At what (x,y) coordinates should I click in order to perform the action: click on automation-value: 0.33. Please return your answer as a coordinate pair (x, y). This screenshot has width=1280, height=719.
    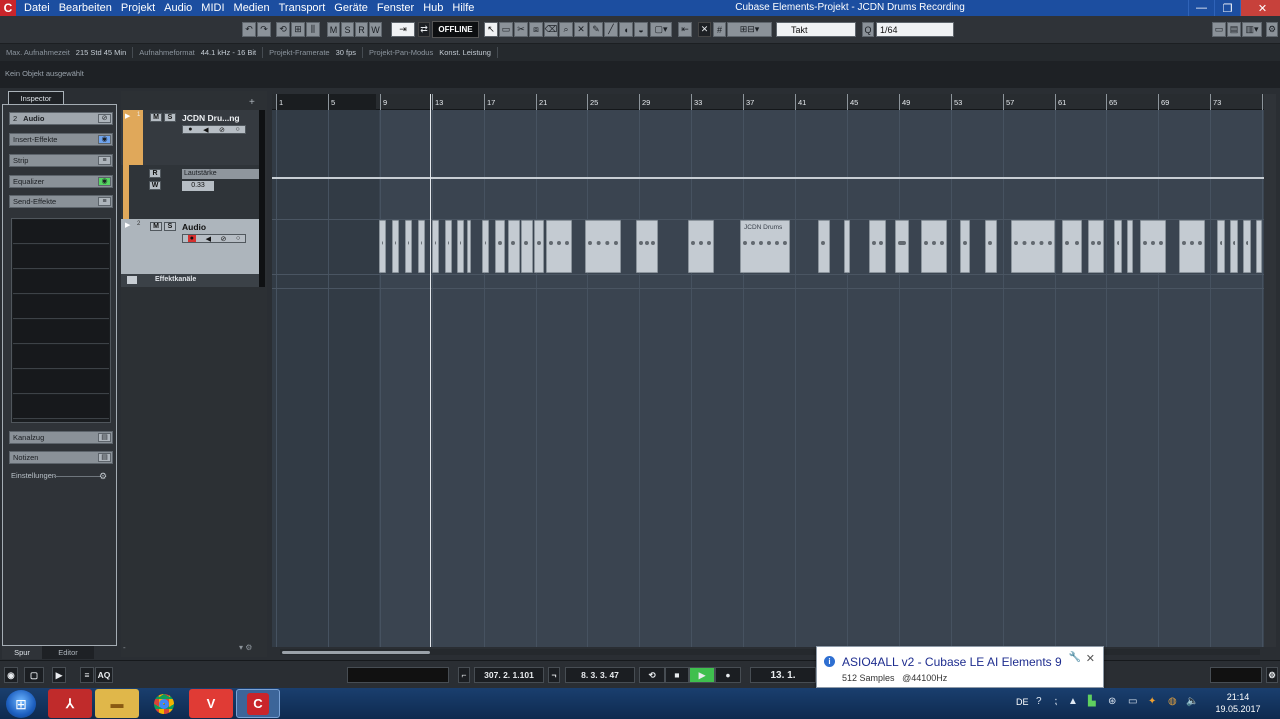
    Looking at the image, I should click on (198, 186).